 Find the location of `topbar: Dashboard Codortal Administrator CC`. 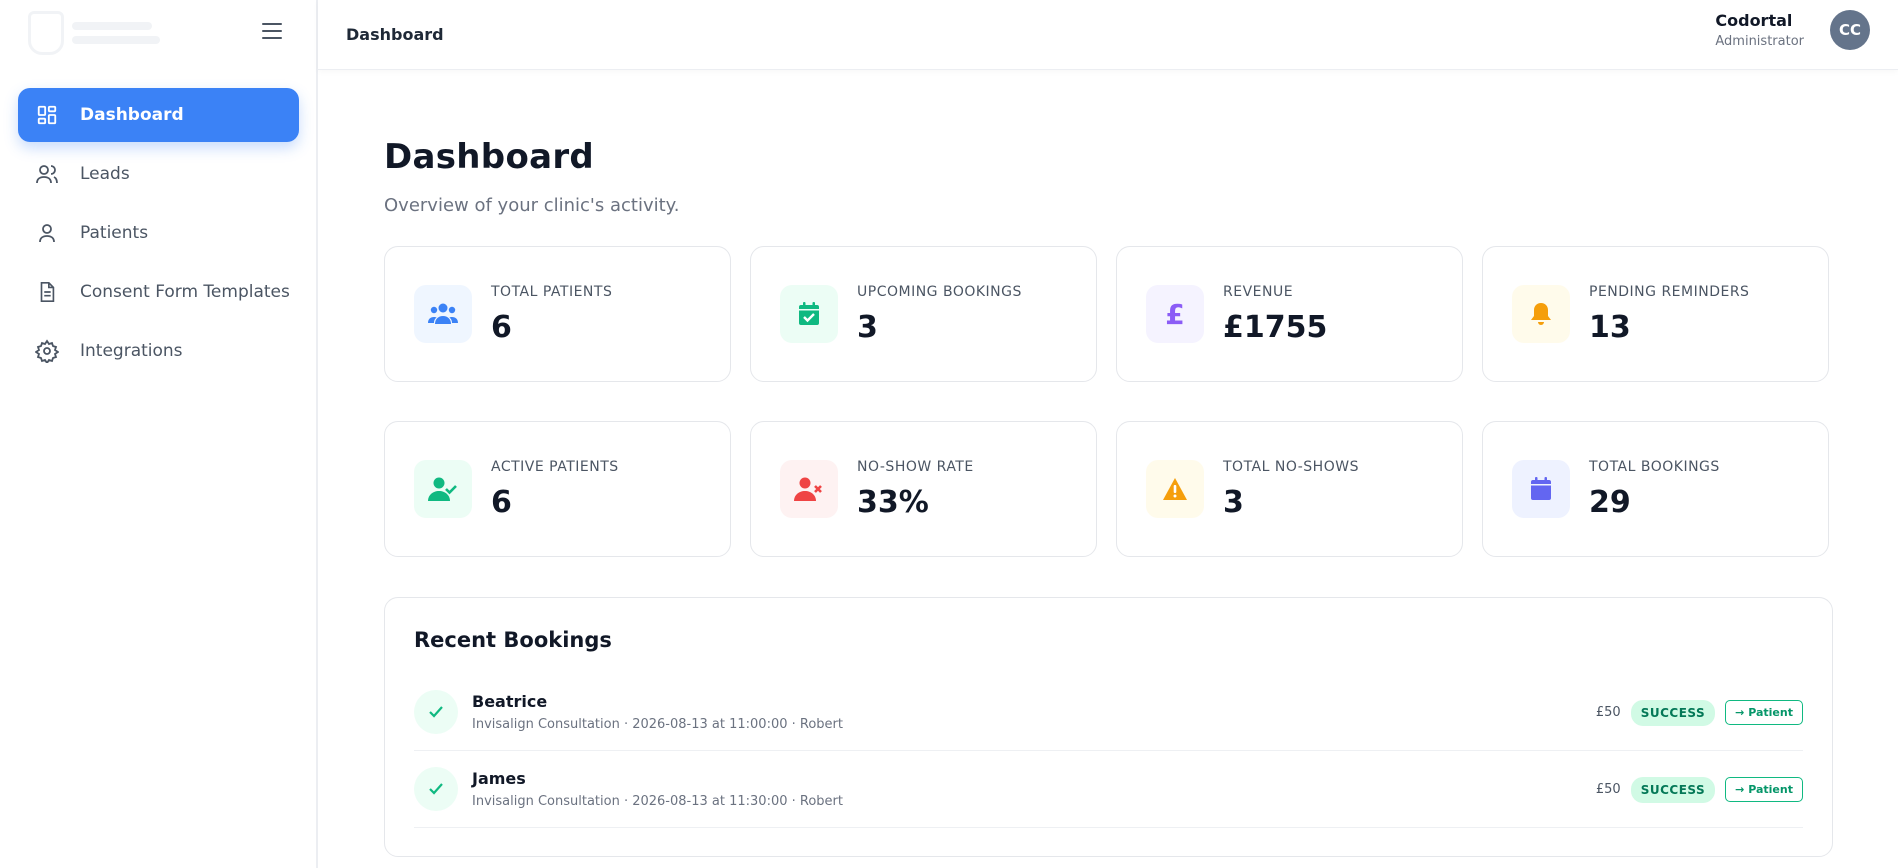

topbar: Dashboard Codortal Administrator CC is located at coordinates (1108, 35).